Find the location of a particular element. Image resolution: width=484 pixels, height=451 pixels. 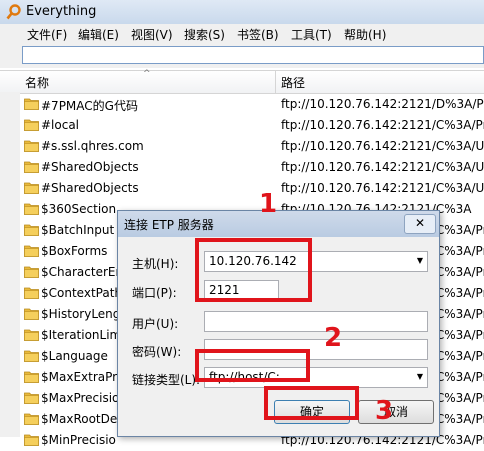

dialog-title: 连接 ETP 服务器 is located at coordinates (169, 225).